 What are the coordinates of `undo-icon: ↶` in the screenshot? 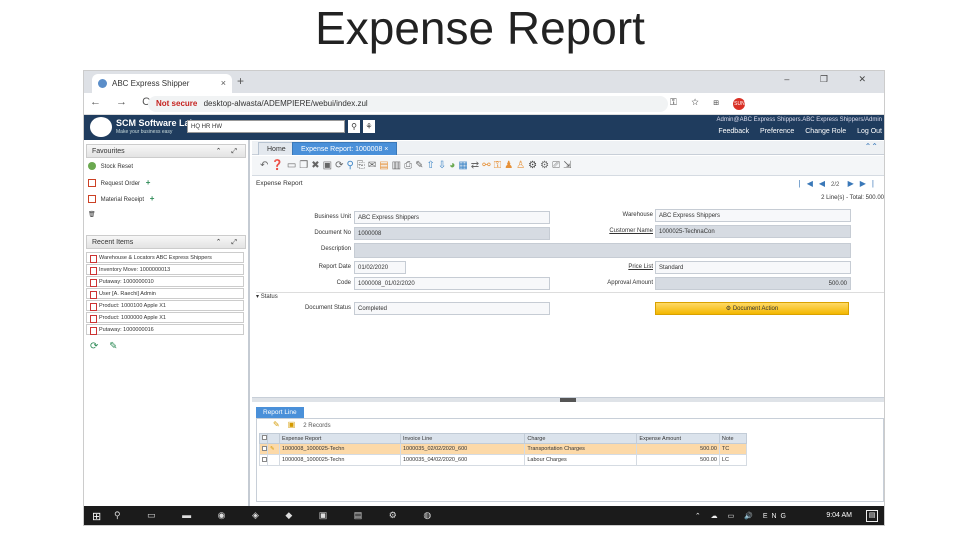 It's located at (265, 165).